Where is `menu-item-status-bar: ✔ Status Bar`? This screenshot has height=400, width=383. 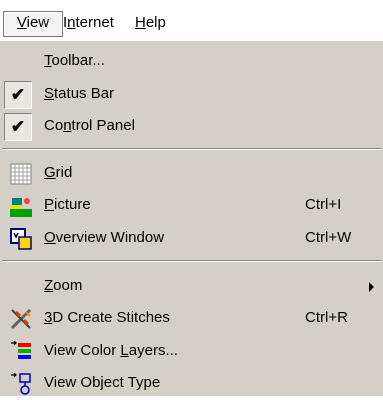
menu-item-status-bar: ✔ Status Bar is located at coordinates (191, 94).